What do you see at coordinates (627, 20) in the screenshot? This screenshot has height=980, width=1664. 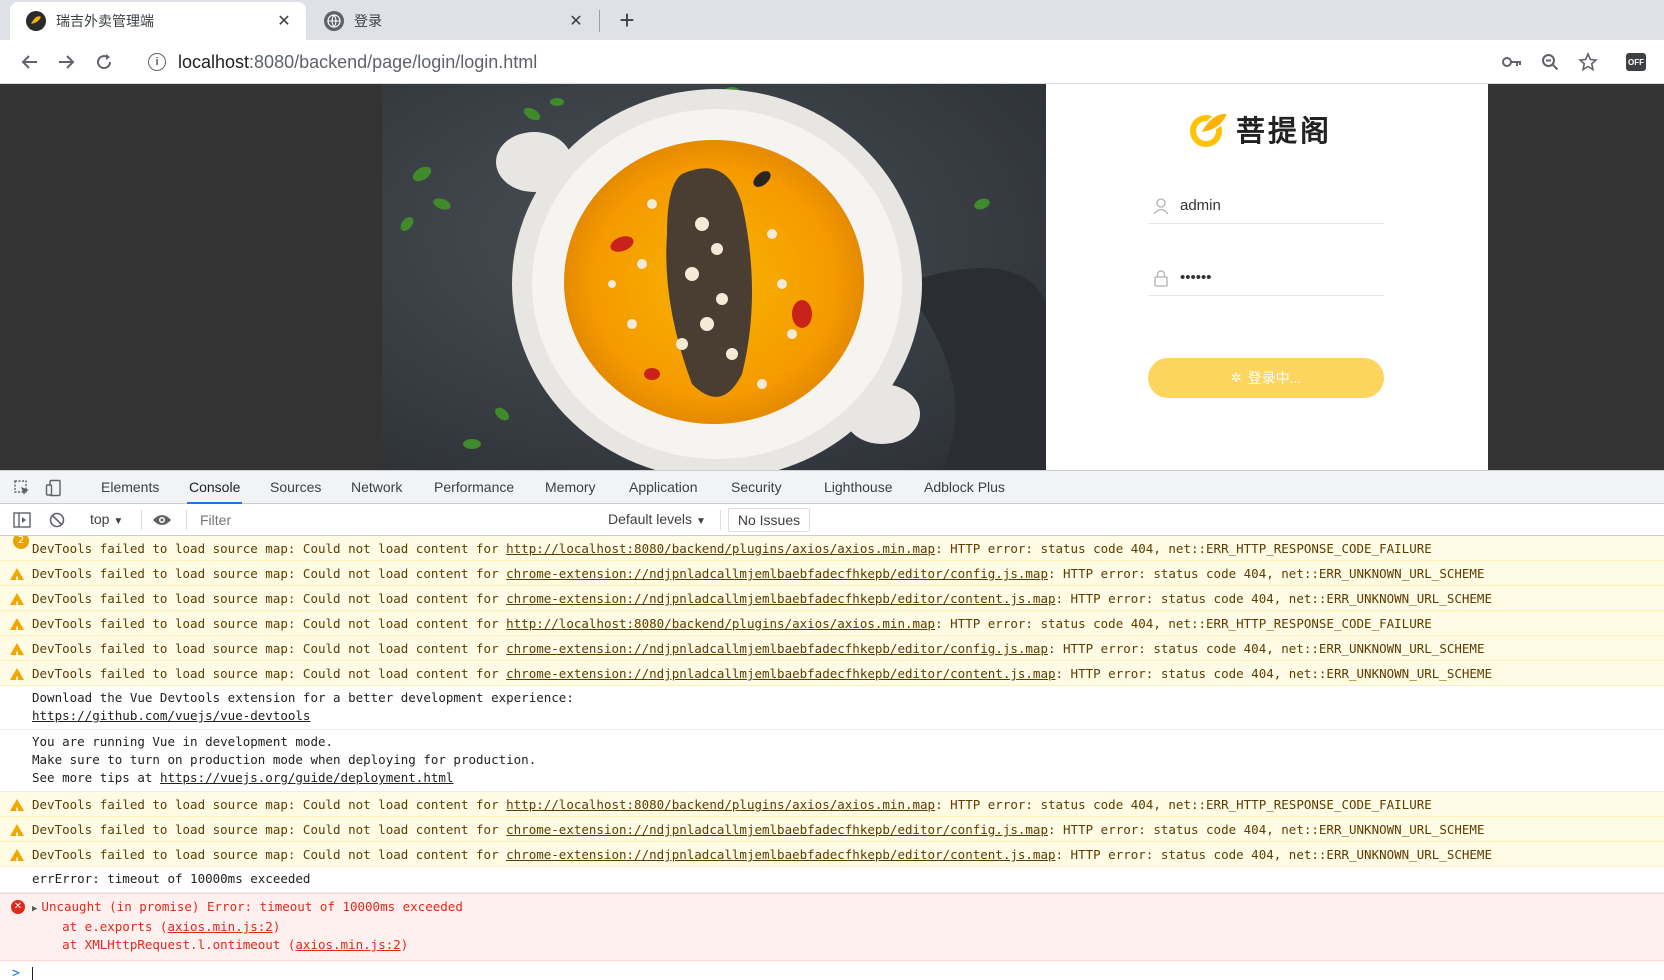 I see `new-tab-icon: +` at bounding box center [627, 20].